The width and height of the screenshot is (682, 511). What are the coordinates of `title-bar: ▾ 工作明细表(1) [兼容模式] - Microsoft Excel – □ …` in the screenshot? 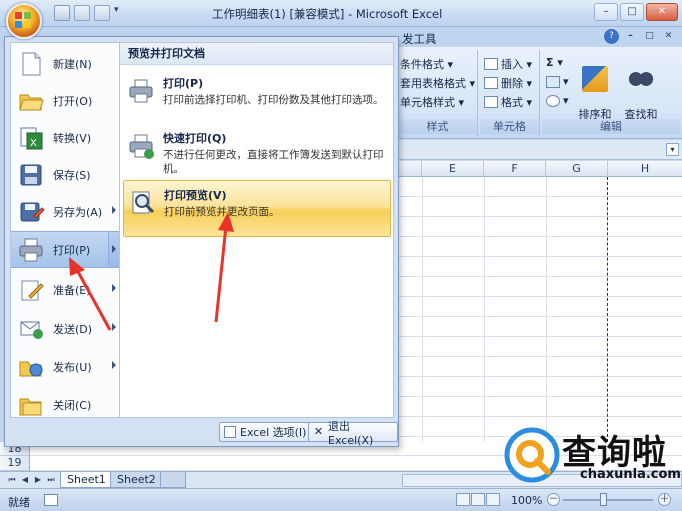 It's located at (341, 13).